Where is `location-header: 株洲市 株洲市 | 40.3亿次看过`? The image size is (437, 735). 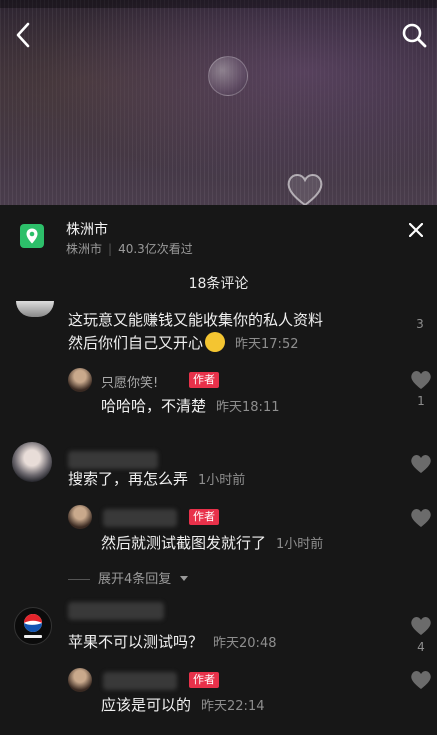
location-header: 株洲市 株洲市 | 40.3亿次看过 is located at coordinates (218, 234).